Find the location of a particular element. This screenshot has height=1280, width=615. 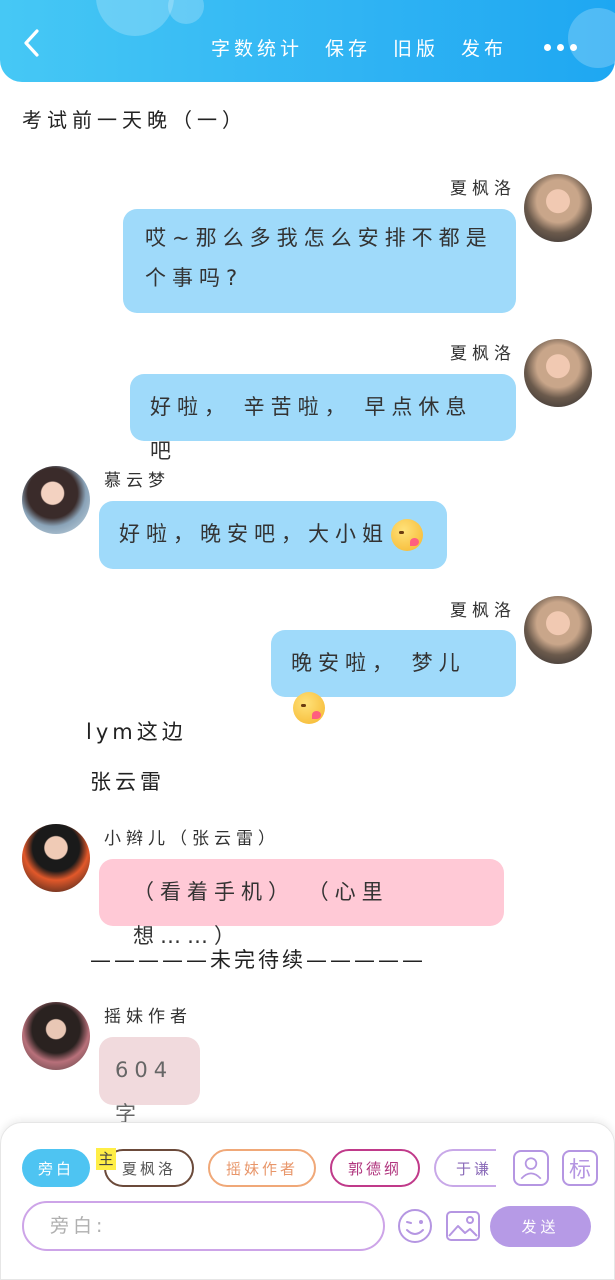

speaker-name: 摇妹作者 is located at coordinates (148, 1017).